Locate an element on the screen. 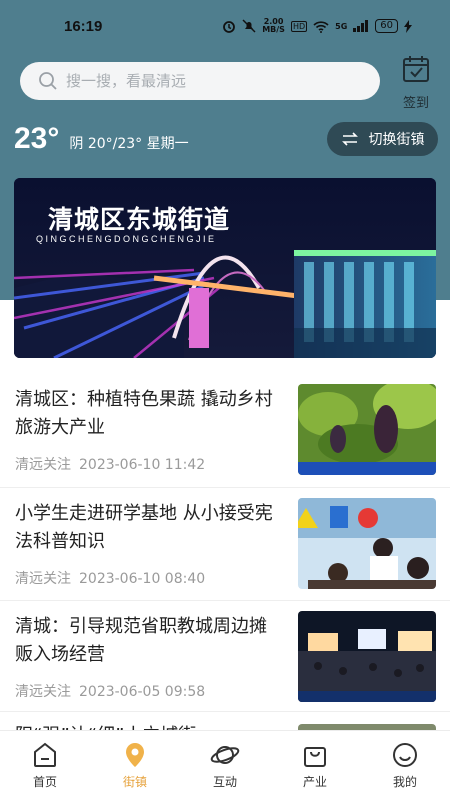 The width and height of the screenshot is (450, 800). planet-icon is located at coordinates (225, 755).